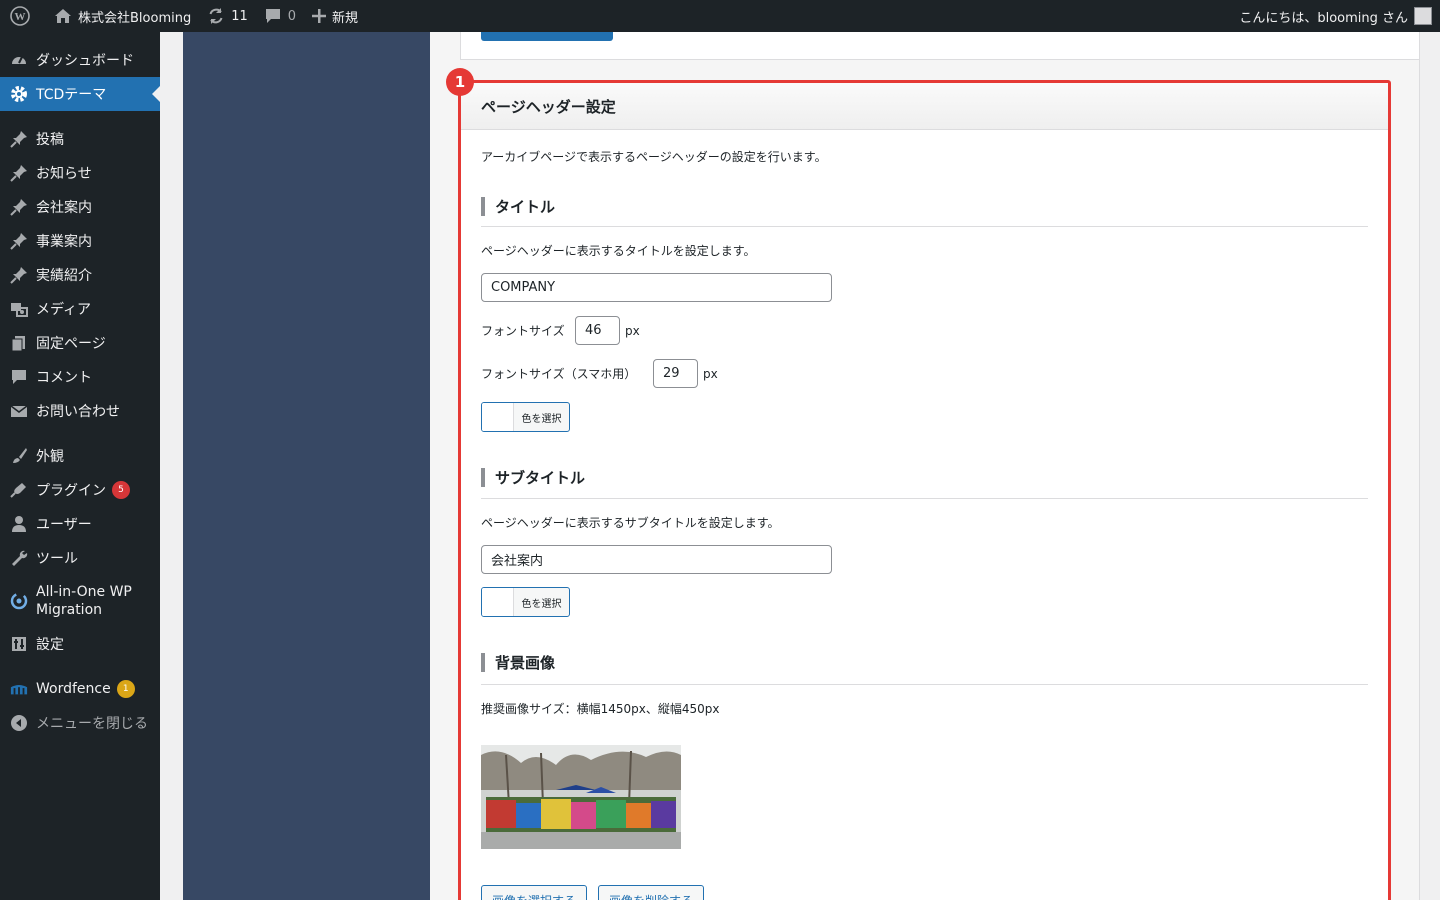 Image resolution: width=1440 pixels, height=900 pixels. I want to click on updates-count: 11, so click(239, 16).